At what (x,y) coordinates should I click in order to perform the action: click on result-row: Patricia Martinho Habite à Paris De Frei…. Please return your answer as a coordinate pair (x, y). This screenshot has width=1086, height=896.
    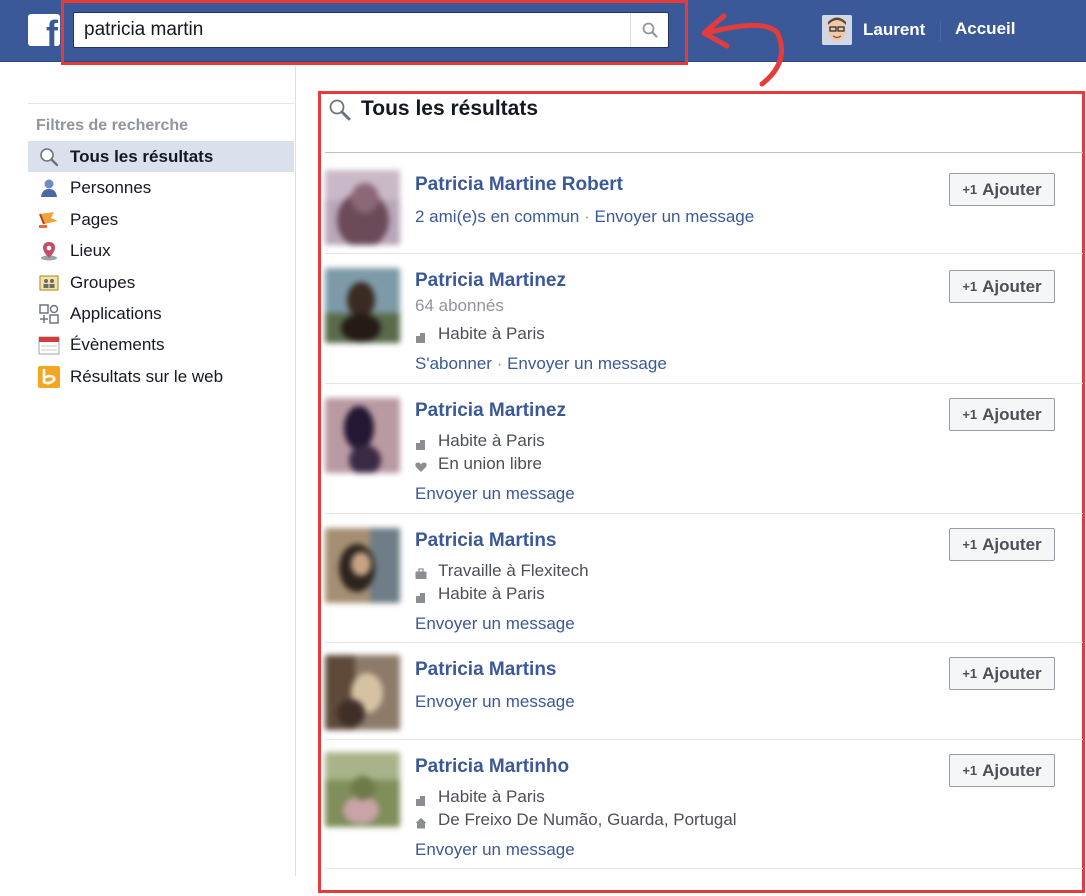
    Looking at the image, I should click on (704, 804).